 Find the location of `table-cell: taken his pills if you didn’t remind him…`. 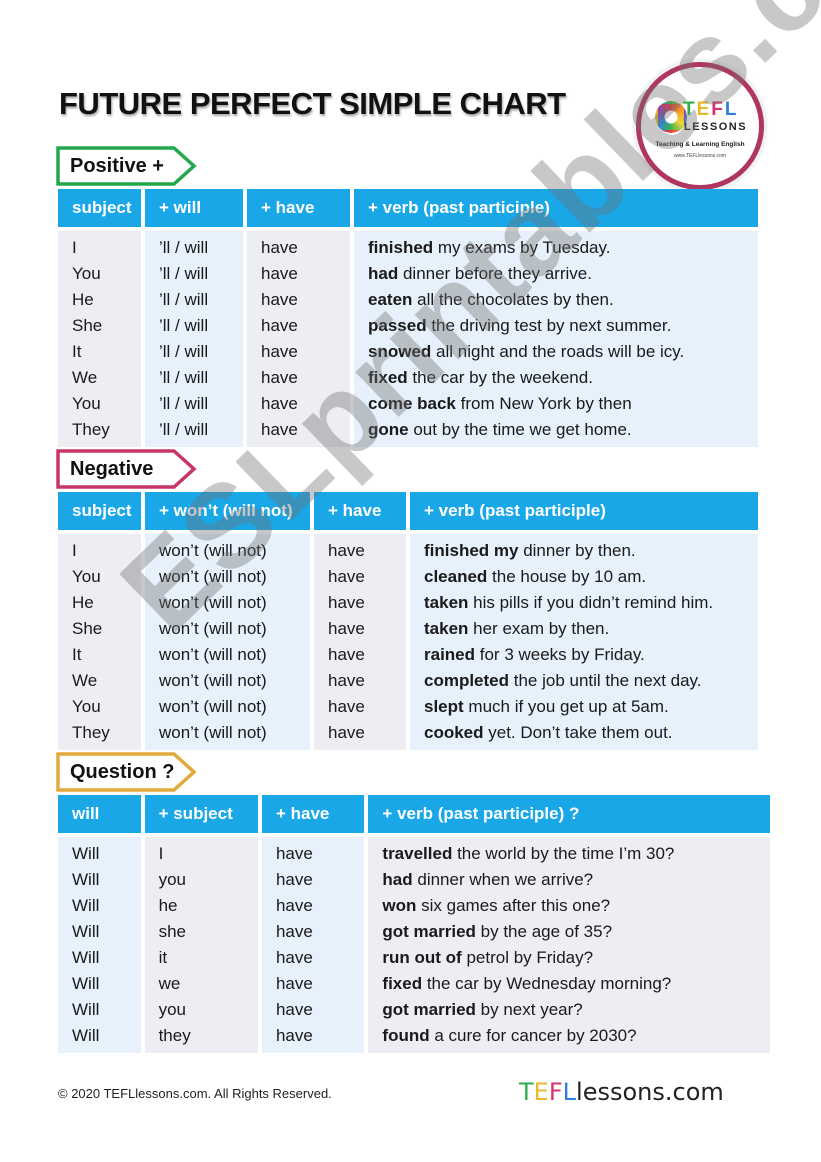

table-cell: taken his pills if you didn’t remind him… is located at coordinates (591, 603).